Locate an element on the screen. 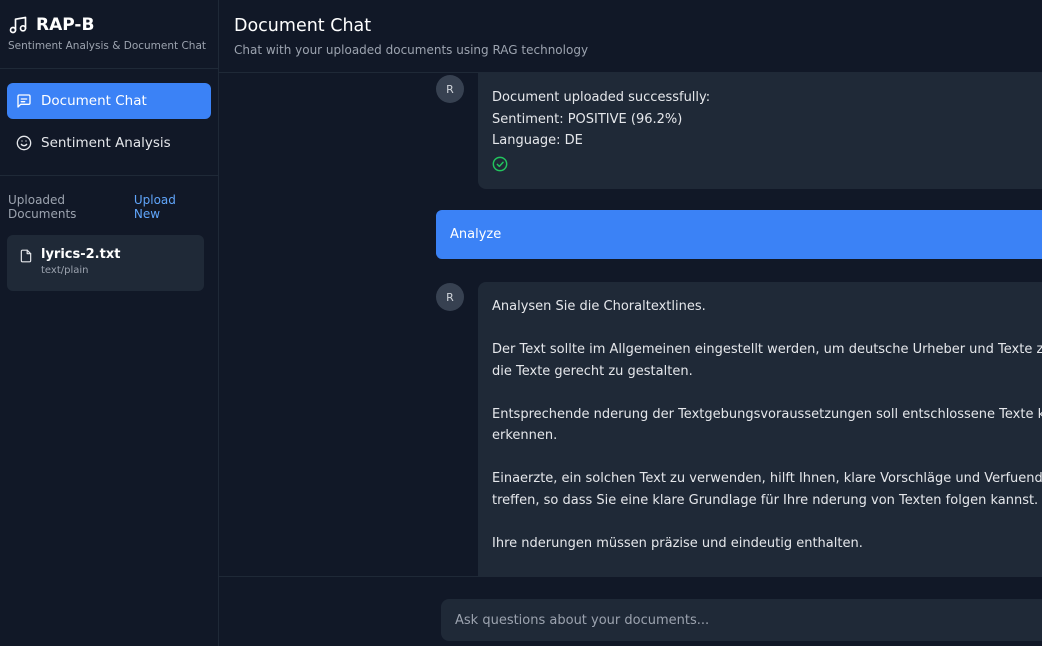 The image size is (1042, 646). message-line: erkennen. is located at coordinates (525, 435).